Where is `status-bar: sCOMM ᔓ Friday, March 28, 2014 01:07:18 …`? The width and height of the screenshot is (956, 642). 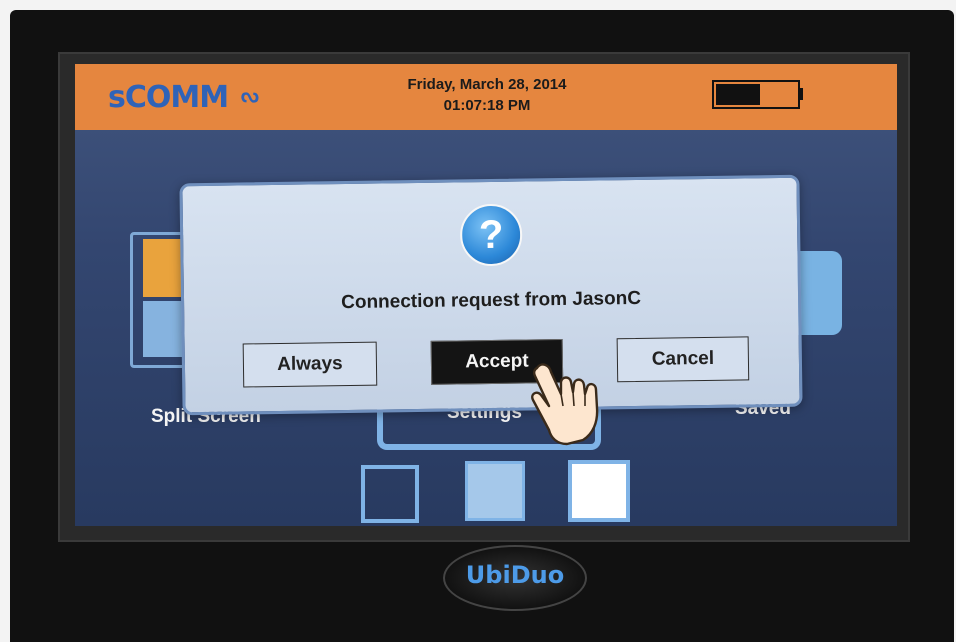 status-bar: sCOMM ᔓ Friday, March 28, 2014 01:07:18 … is located at coordinates (486, 97).